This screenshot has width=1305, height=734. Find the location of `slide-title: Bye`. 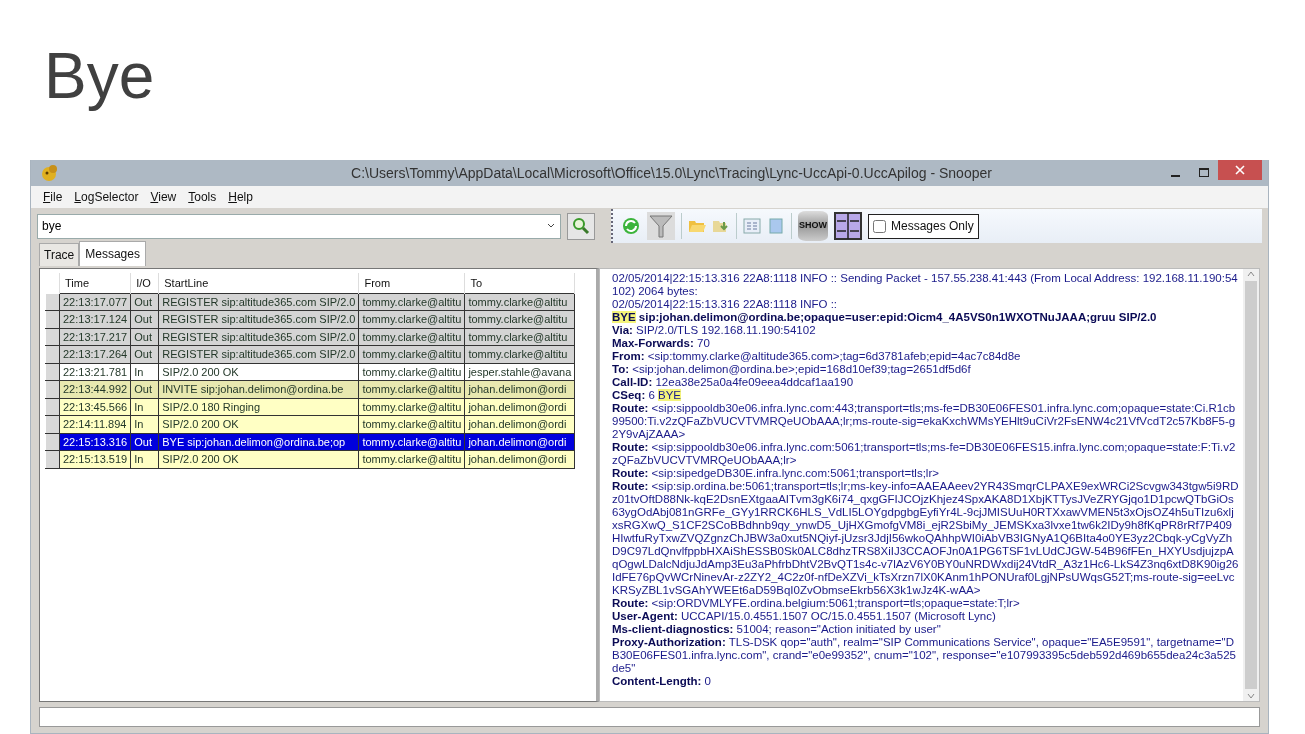

slide-title: Bye is located at coordinates (99, 76).